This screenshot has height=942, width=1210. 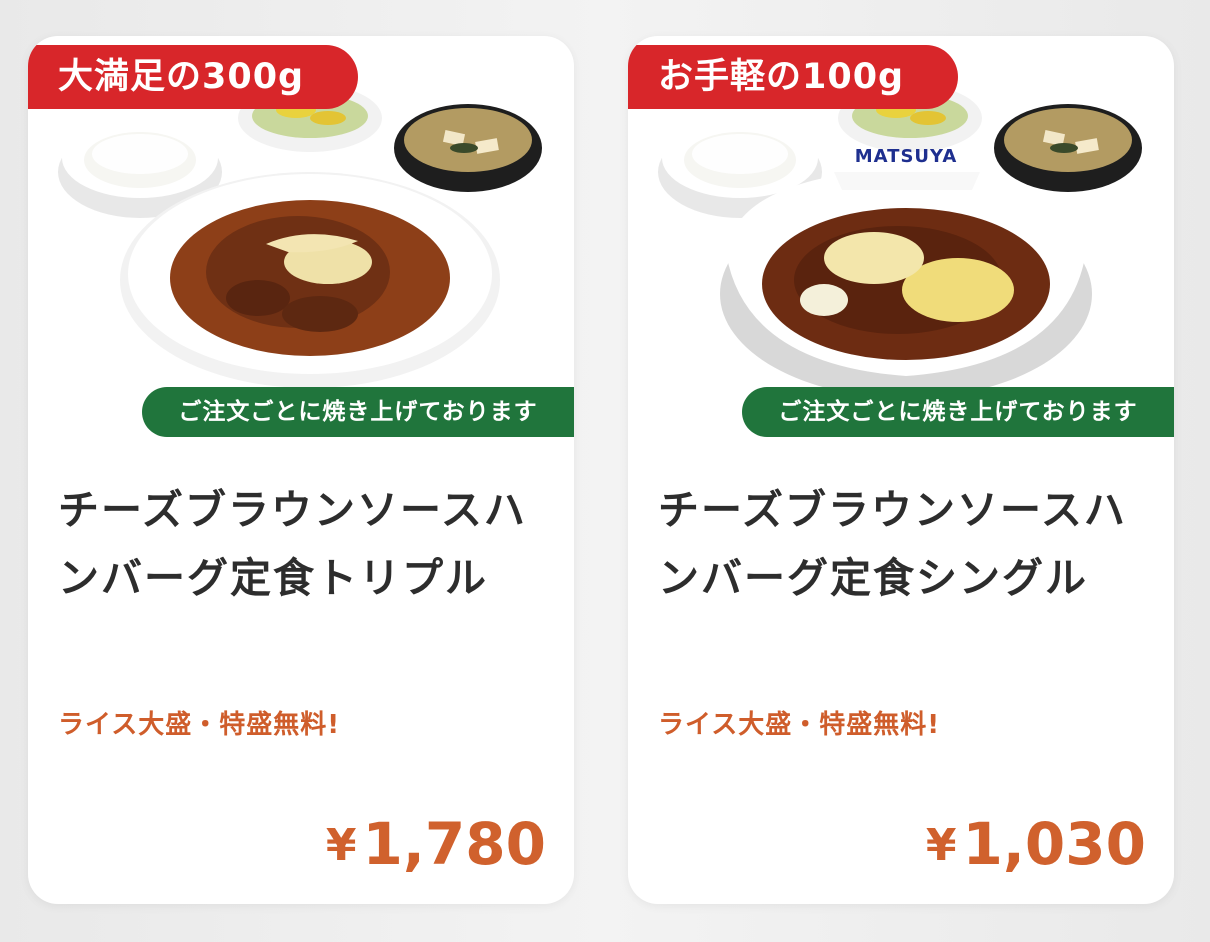 What do you see at coordinates (454, 844) in the screenshot?
I see `price-value: 1,780` at bounding box center [454, 844].